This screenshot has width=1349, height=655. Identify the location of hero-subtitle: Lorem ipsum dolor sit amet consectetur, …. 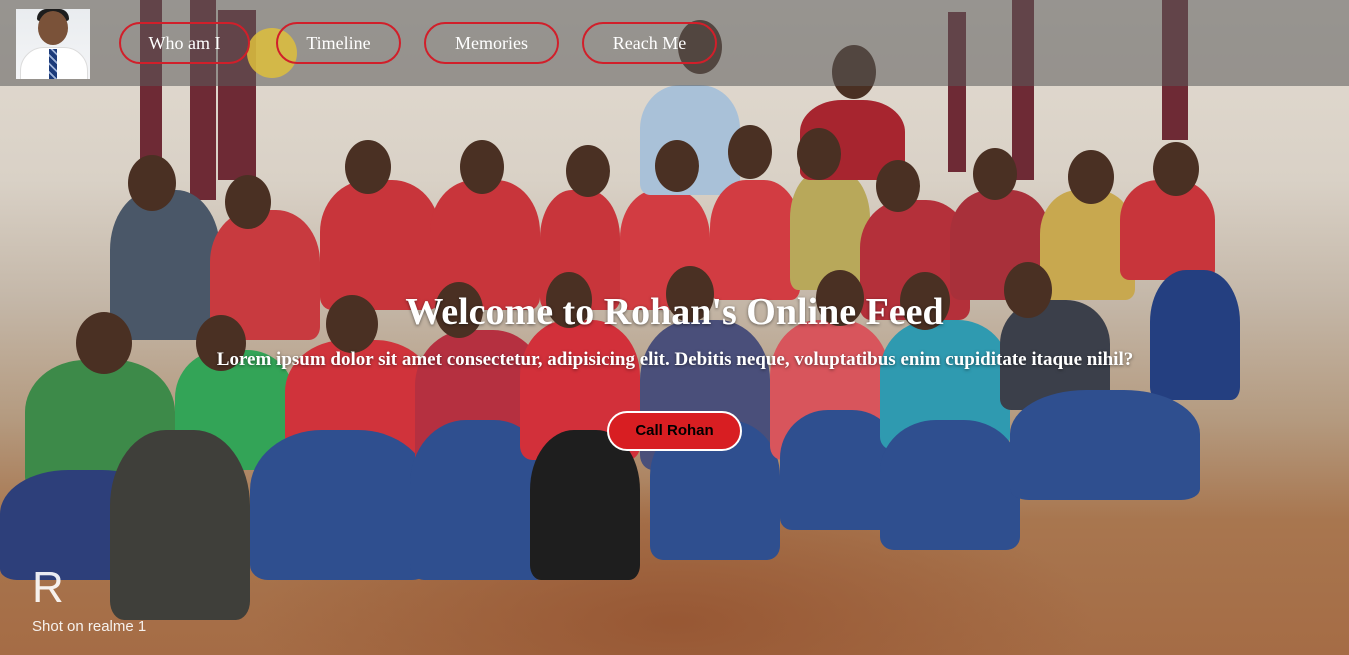
(675, 359).